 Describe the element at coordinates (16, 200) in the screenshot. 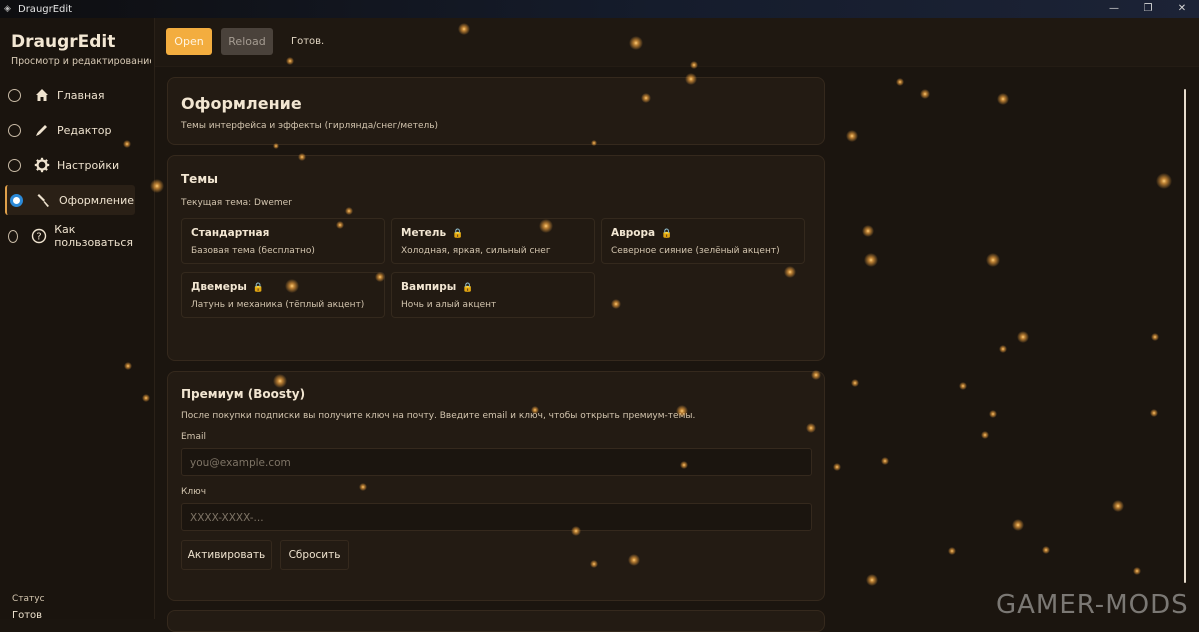

I see `radio-appearance` at that location.